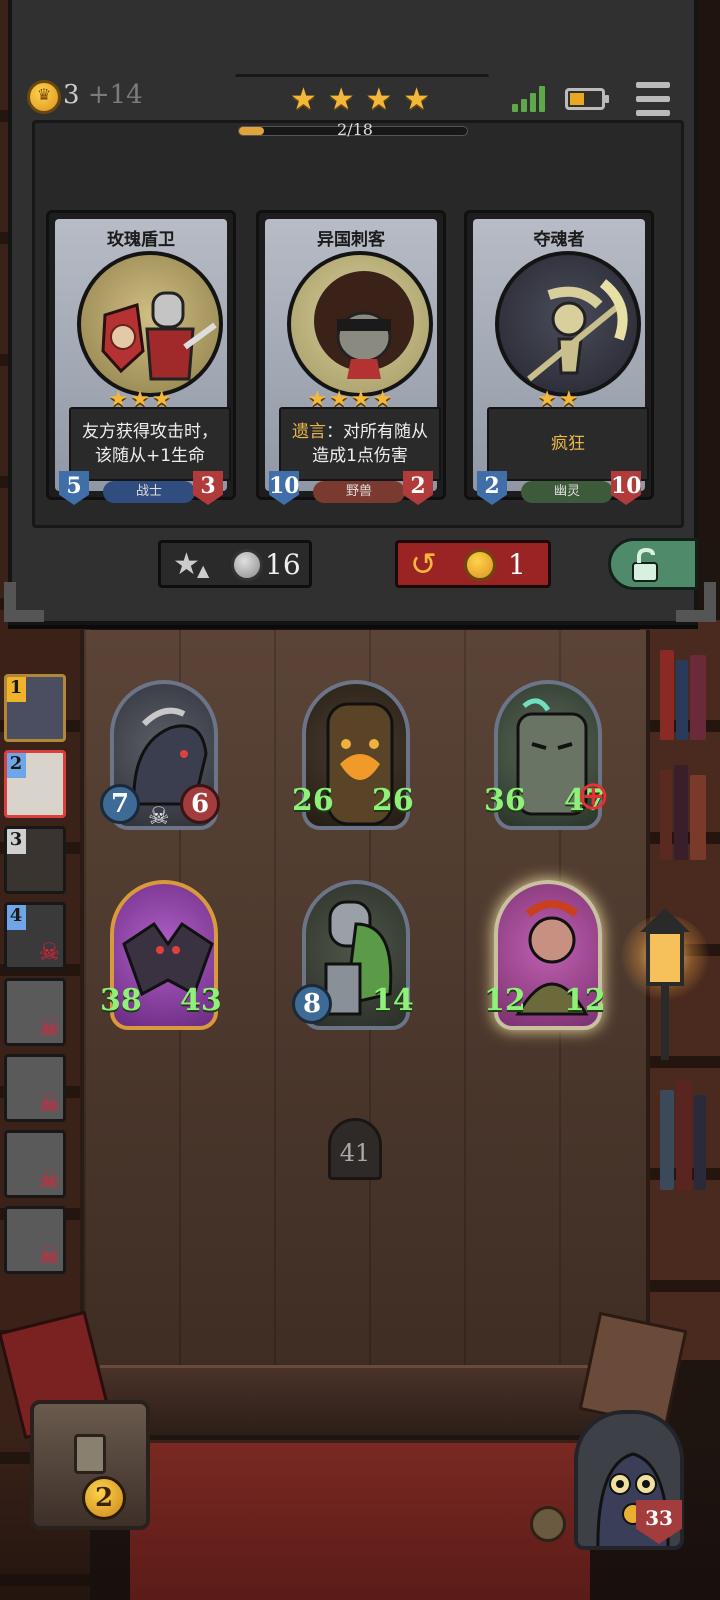  What do you see at coordinates (161, 955) in the screenshot?
I see `board-minion-4: 38 43` at bounding box center [161, 955].